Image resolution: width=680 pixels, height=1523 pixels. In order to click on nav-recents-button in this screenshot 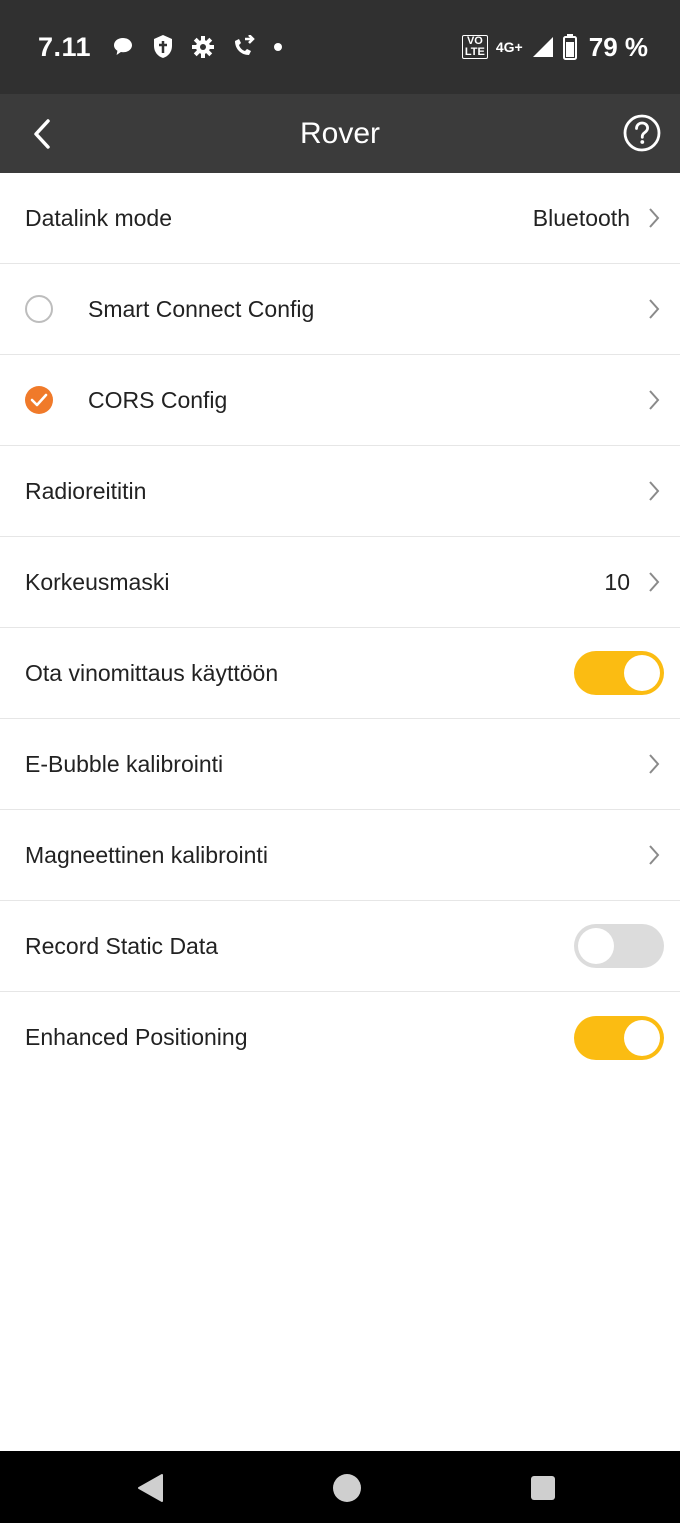, I will do `click(543, 1488)`.